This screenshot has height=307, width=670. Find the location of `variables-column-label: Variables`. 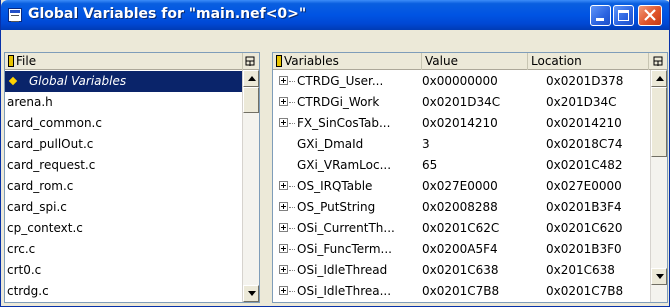

variables-column-label: Variables is located at coordinates (311, 61).